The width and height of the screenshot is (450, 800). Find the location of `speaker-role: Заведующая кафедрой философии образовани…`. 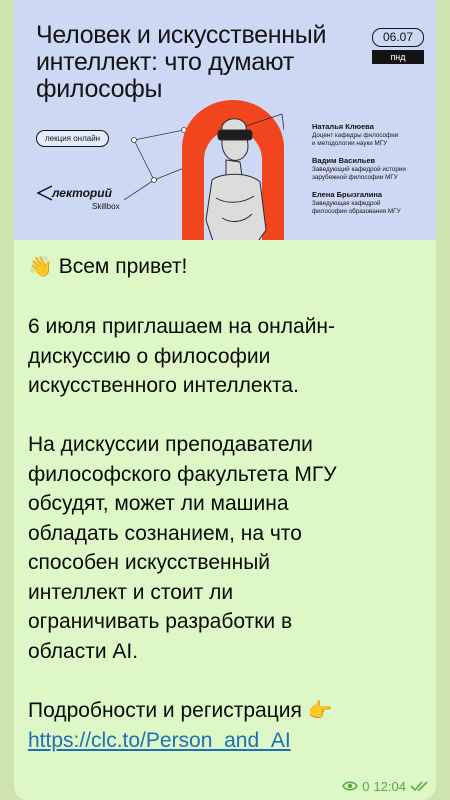

speaker-role: Заведующая кафедрой философии образовани… is located at coordinates (356, 207).